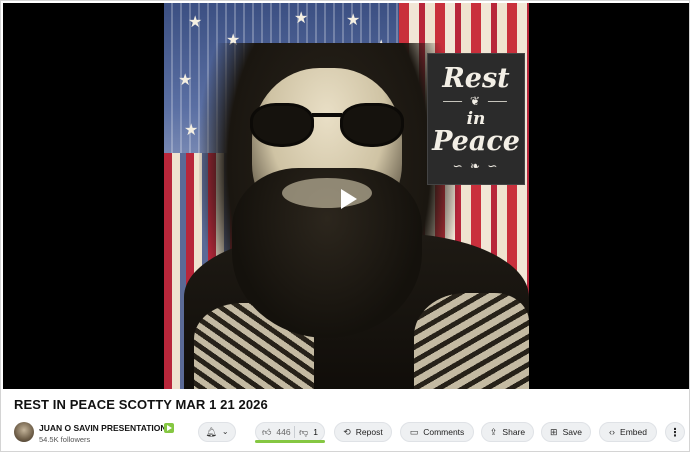 The height and width of the screenshot is (452, 690). I want to click on dislike-count: 1, so click(315, 432).